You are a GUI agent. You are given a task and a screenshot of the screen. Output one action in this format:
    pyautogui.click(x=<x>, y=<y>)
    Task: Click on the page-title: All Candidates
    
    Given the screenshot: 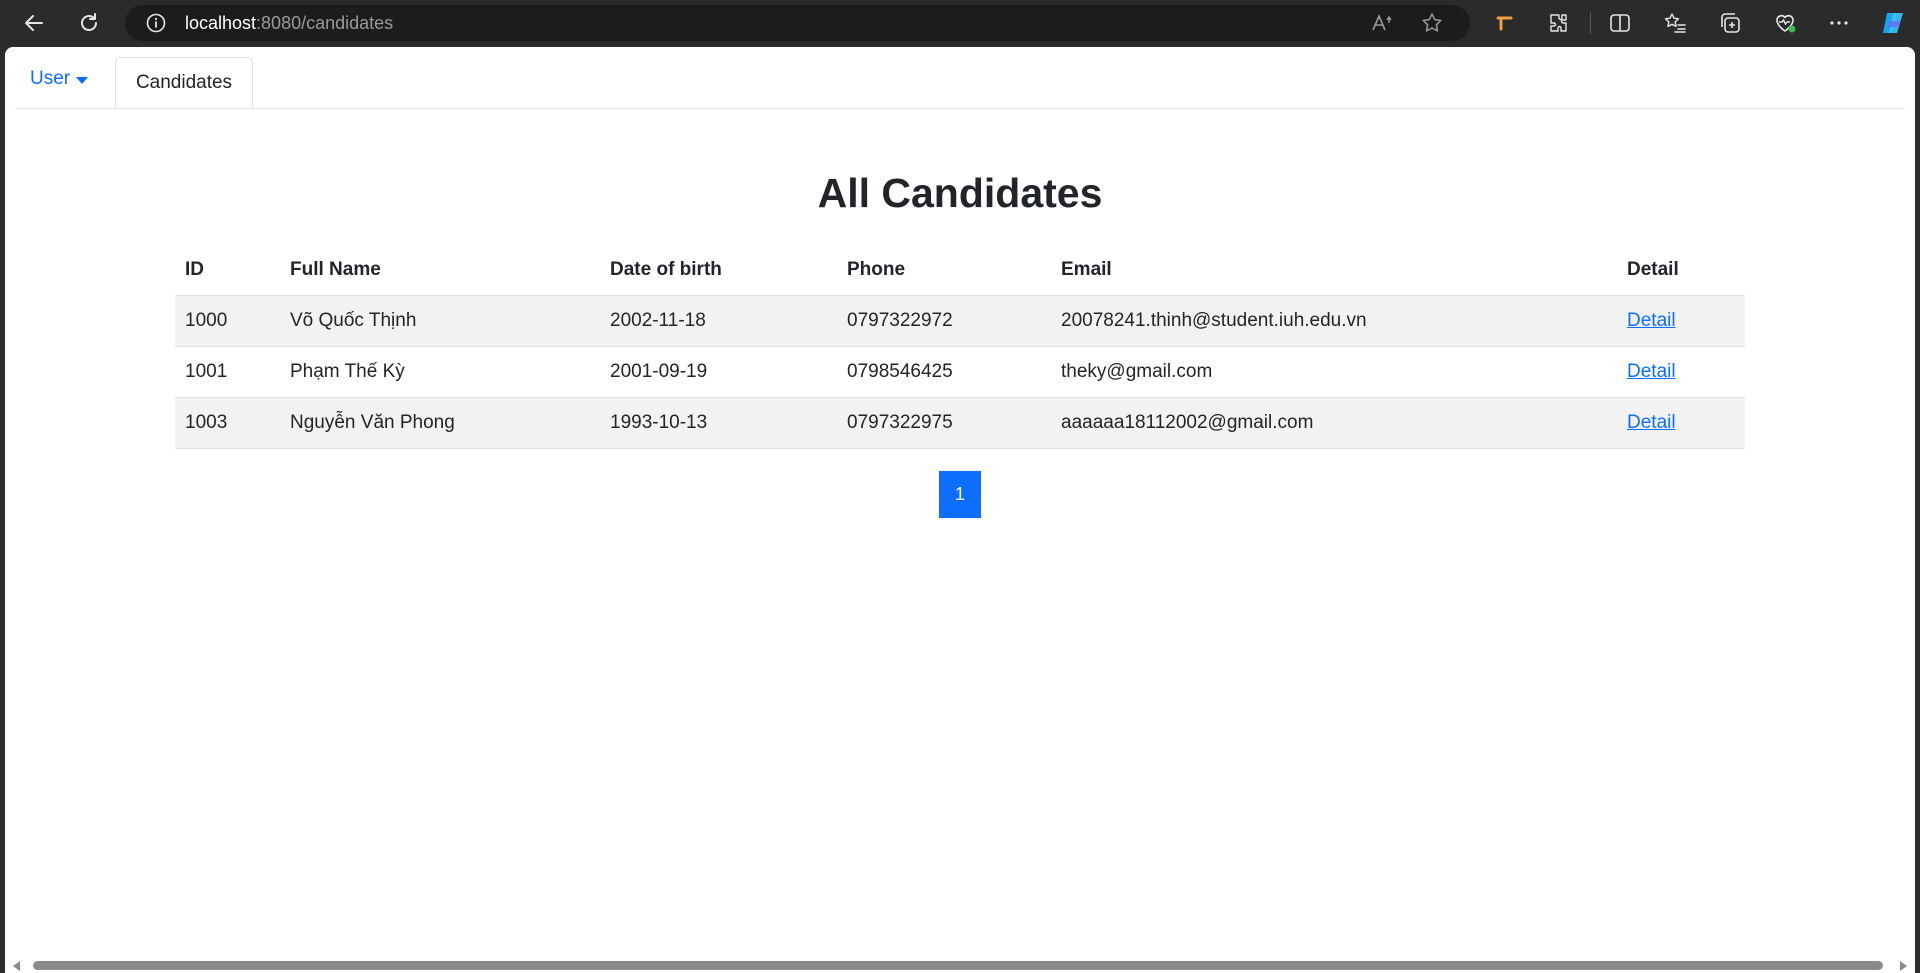 What is the action you would take?
    pyautogui.click(x=960, y=193)
    